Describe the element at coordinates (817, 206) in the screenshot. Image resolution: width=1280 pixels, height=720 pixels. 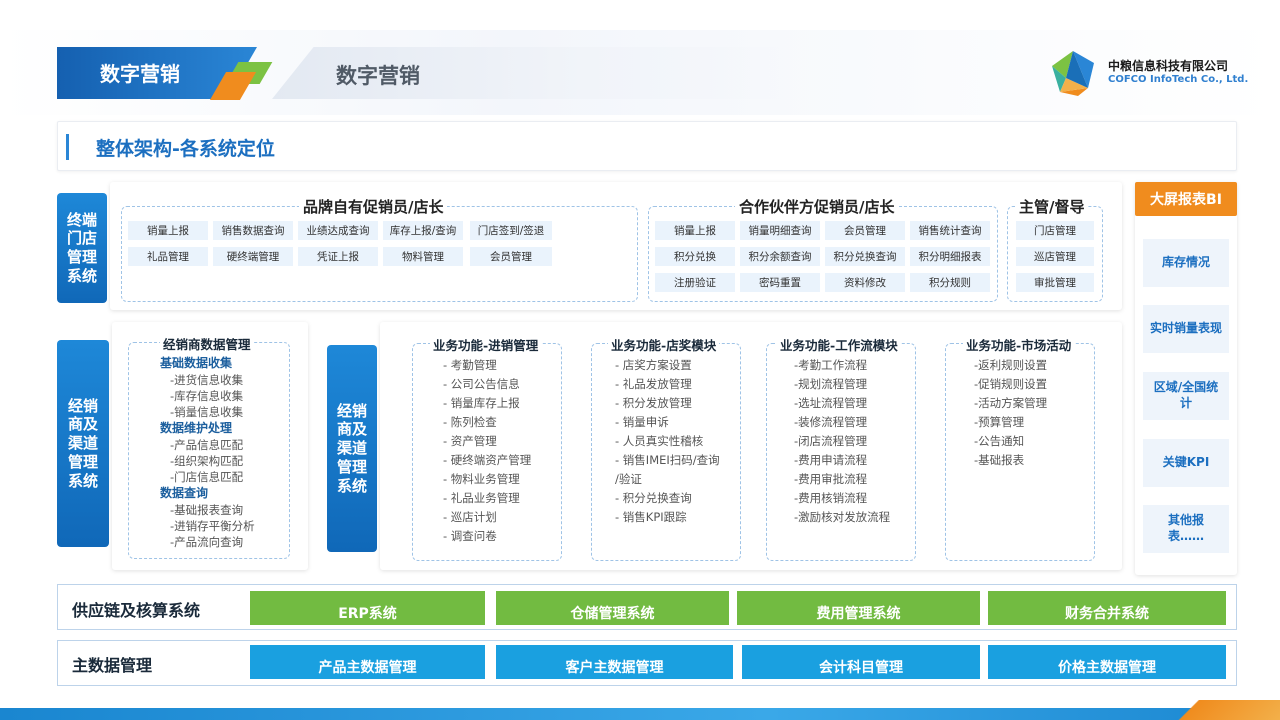
I see `partner-group-title: 合作伙伴方促销员/店长` at that location.